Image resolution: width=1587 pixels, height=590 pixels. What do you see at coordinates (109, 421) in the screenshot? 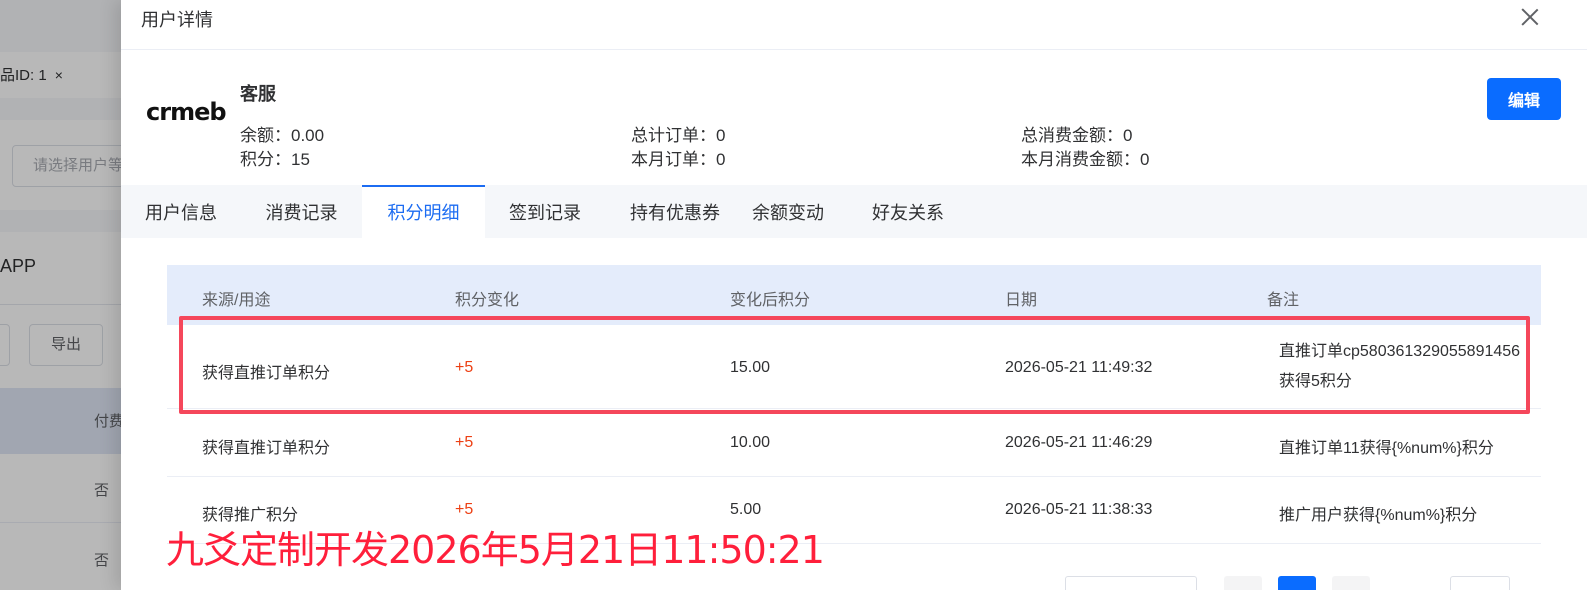
I see `background-header-paid: 付费` at bounding box center [109, 421].